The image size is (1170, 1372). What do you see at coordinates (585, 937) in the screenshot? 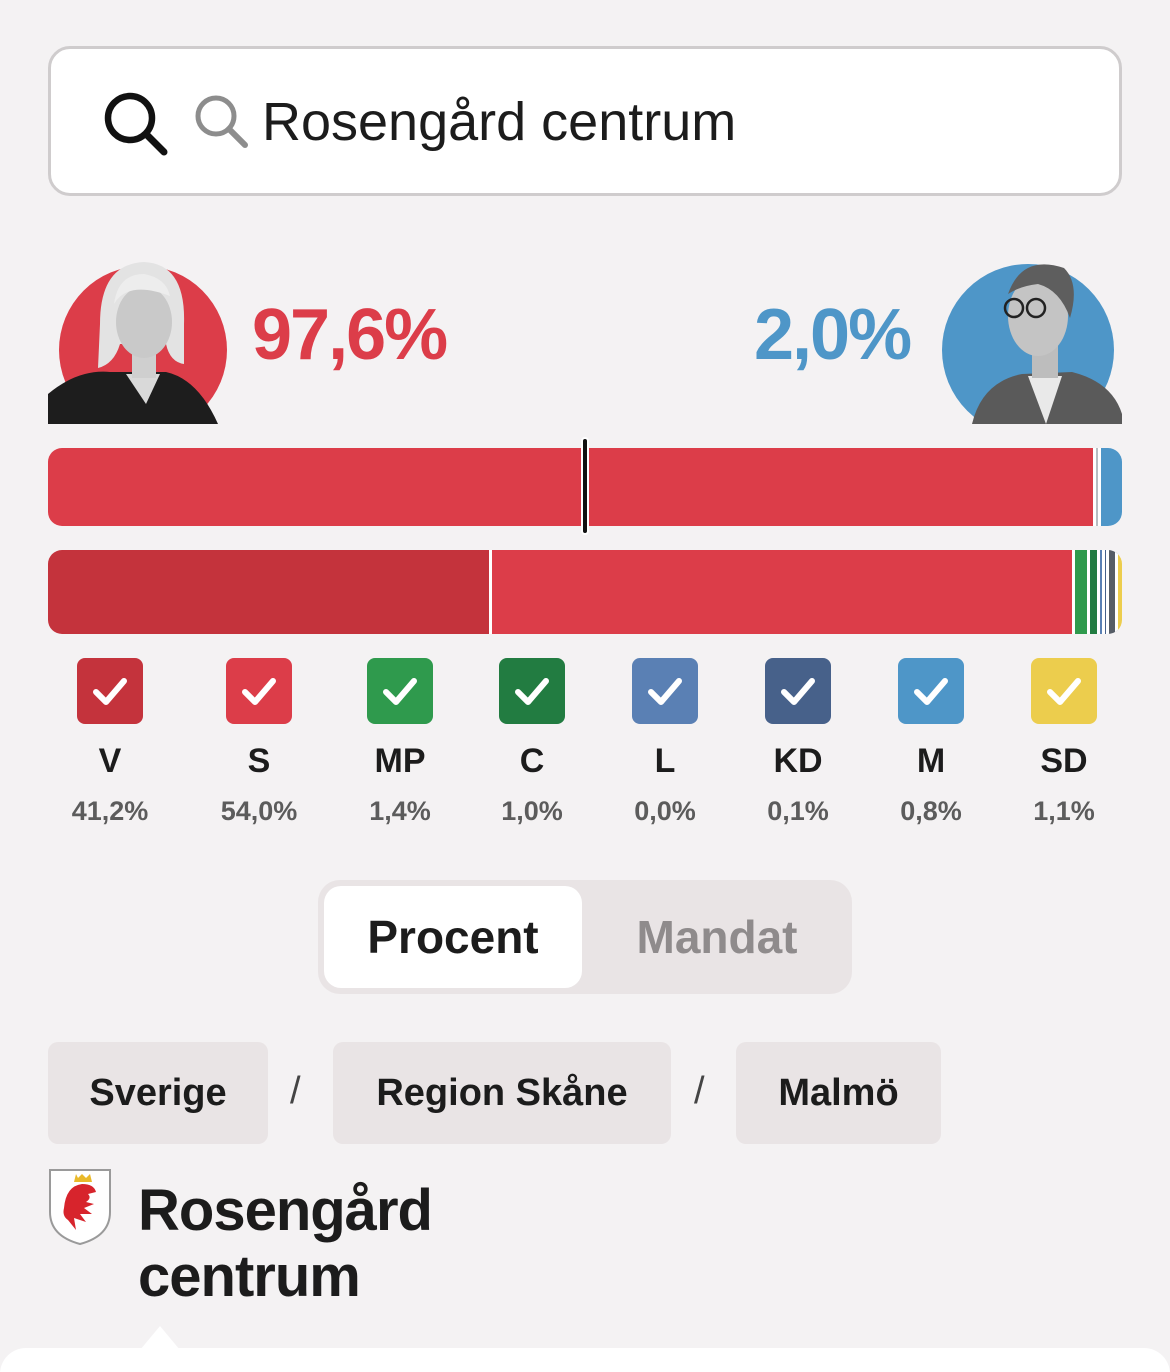
I see `display-mode-toggle: Procent Mandat` at bounding box center [585, 937].